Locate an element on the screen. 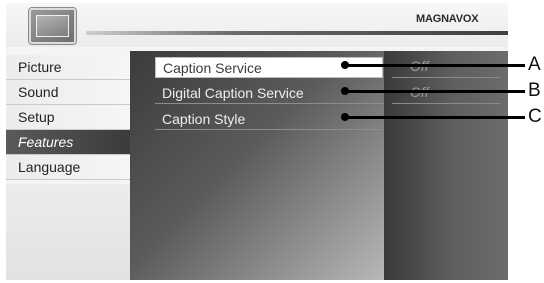 The height and width of the screenshot is (283, 544). callout-c-label: C is located at coordinates (535, 116).